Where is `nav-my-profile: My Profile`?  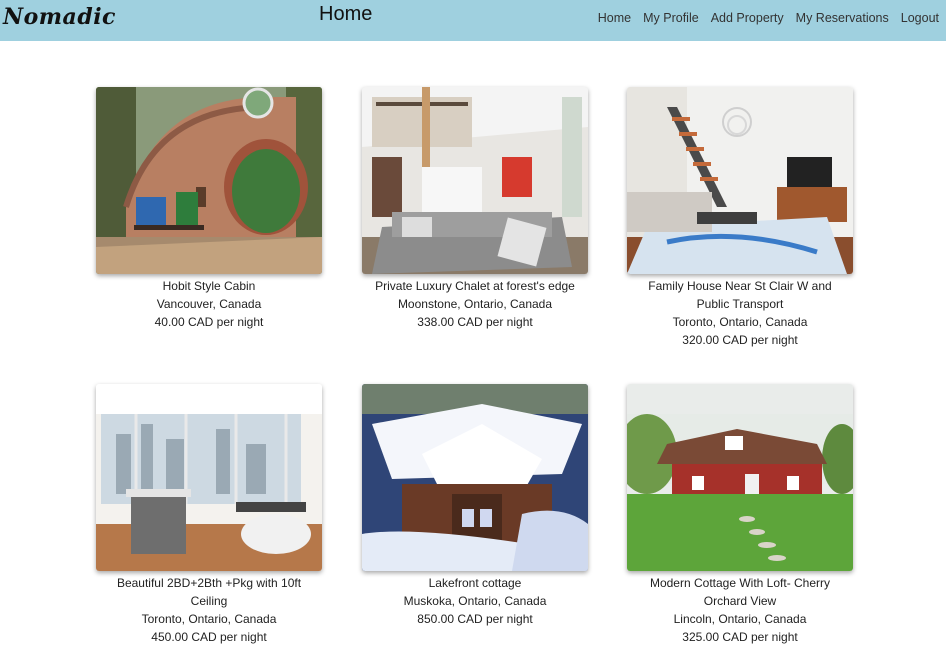 nav-my-profile: My Profile is located at coordinates (671, 18).